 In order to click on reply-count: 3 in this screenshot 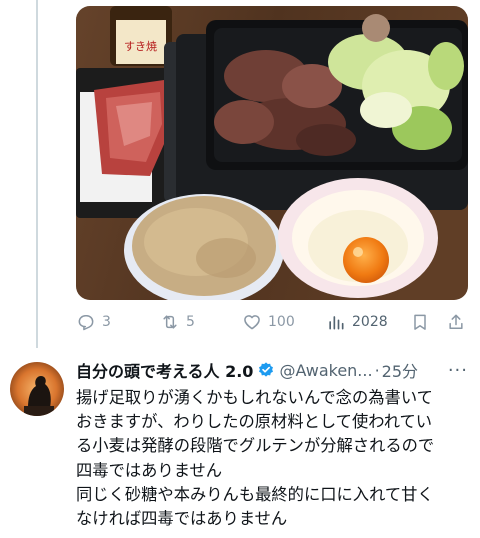, I will do `click(106, 322)`.